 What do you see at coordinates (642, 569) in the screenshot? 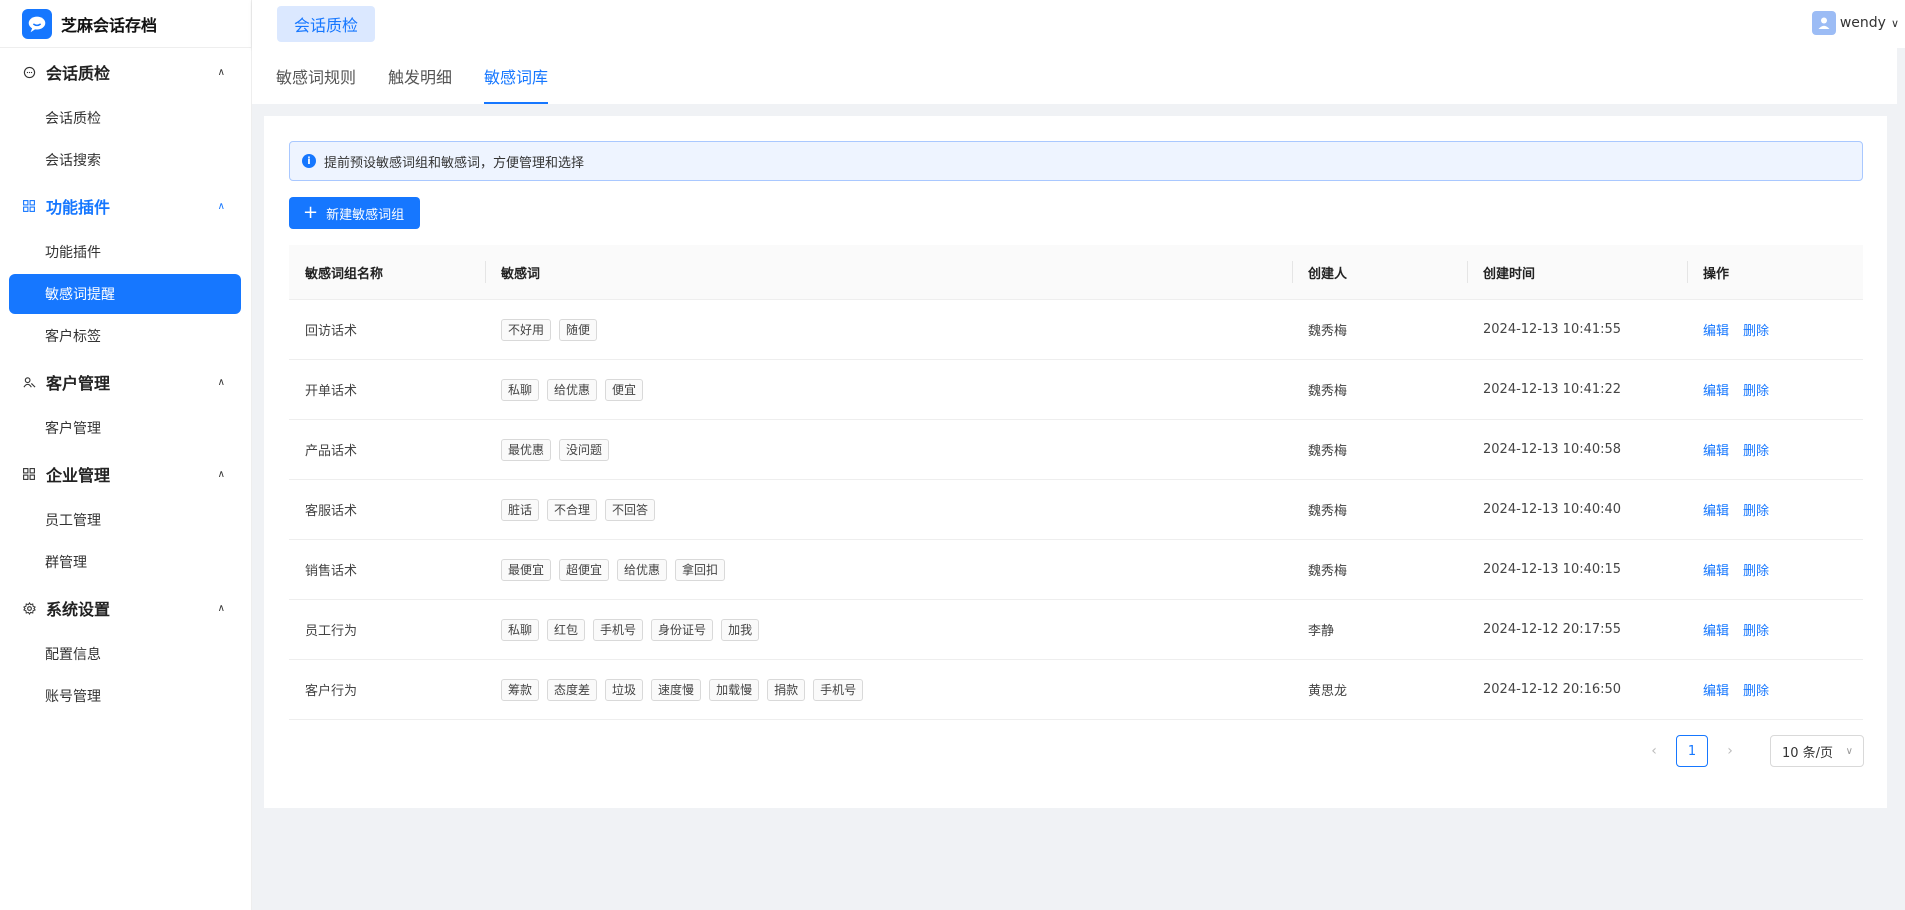
I see `word-tag: 给优惠` at bounding box center [642, 569].